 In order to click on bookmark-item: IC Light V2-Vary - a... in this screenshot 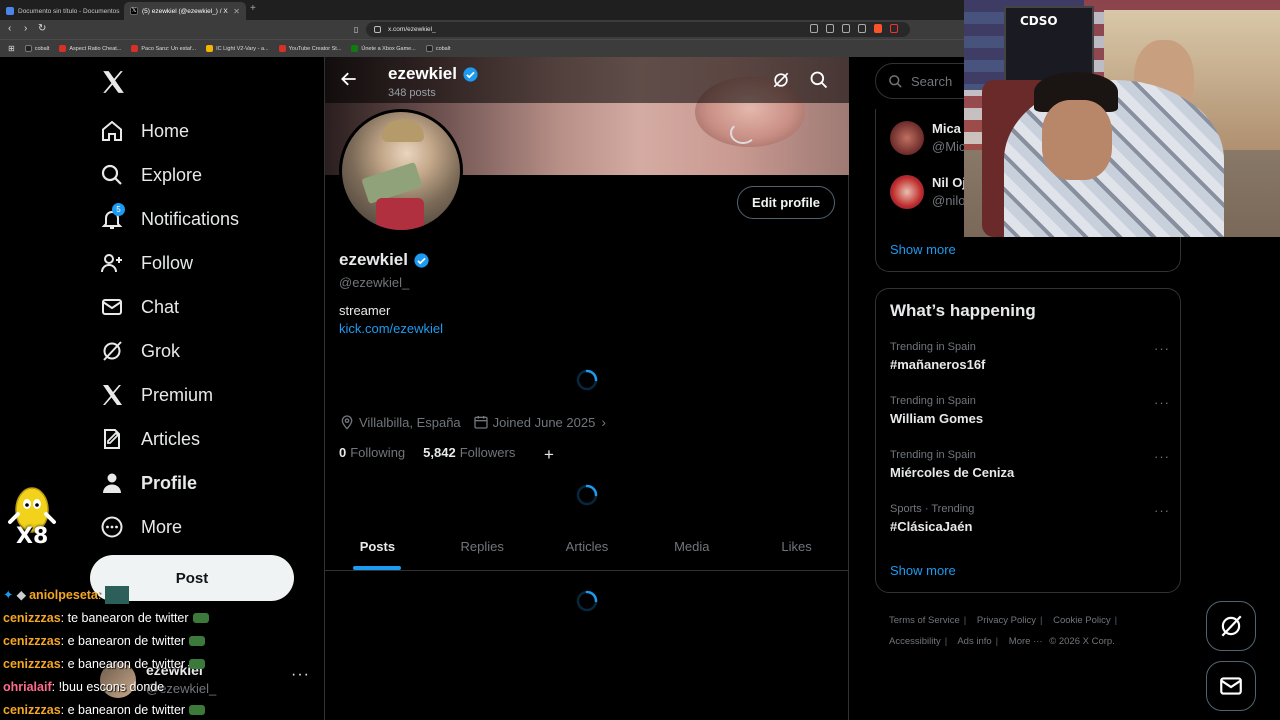, I will do `click(237, 48)`.